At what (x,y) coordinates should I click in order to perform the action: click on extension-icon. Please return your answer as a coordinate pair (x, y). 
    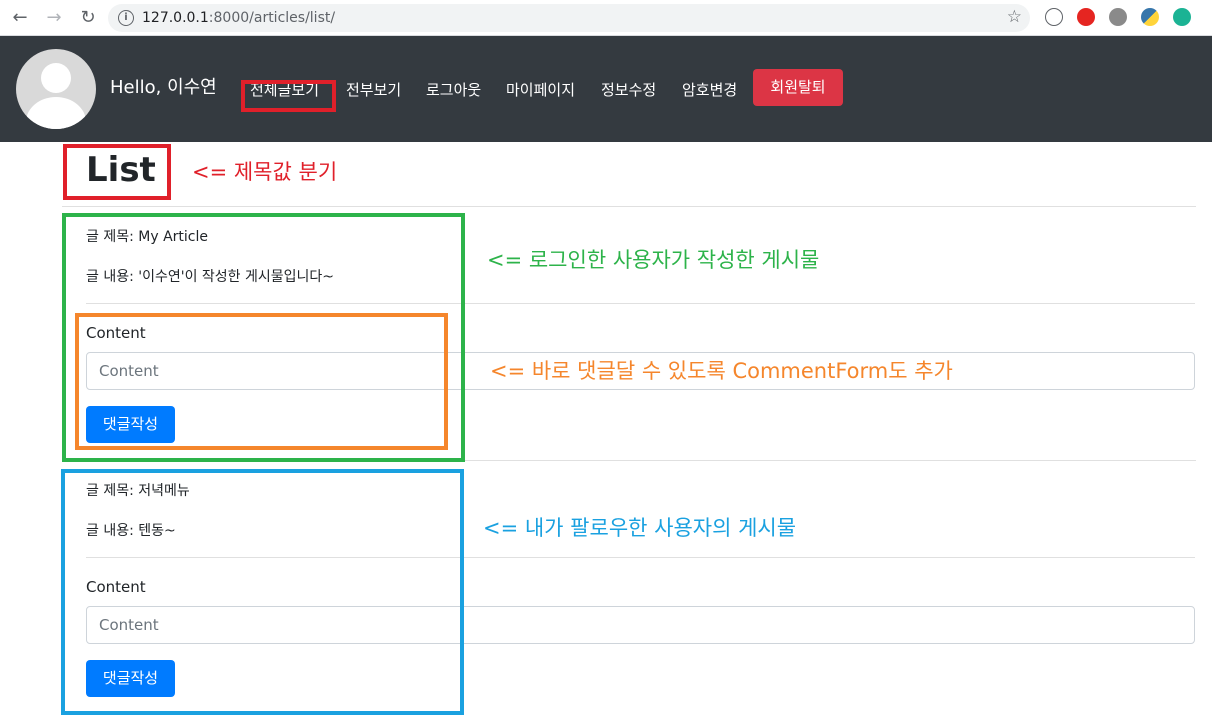
    Looking at the image, I should click on (1054, 17).